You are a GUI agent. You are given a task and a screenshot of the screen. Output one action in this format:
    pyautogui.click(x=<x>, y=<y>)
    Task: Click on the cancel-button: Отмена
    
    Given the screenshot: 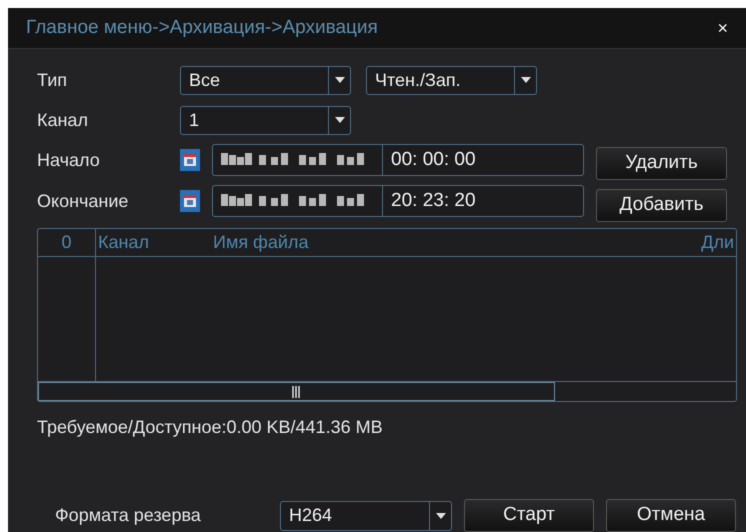 What is the action you would take?
    pyautogui.click(x=671, y=515)
    